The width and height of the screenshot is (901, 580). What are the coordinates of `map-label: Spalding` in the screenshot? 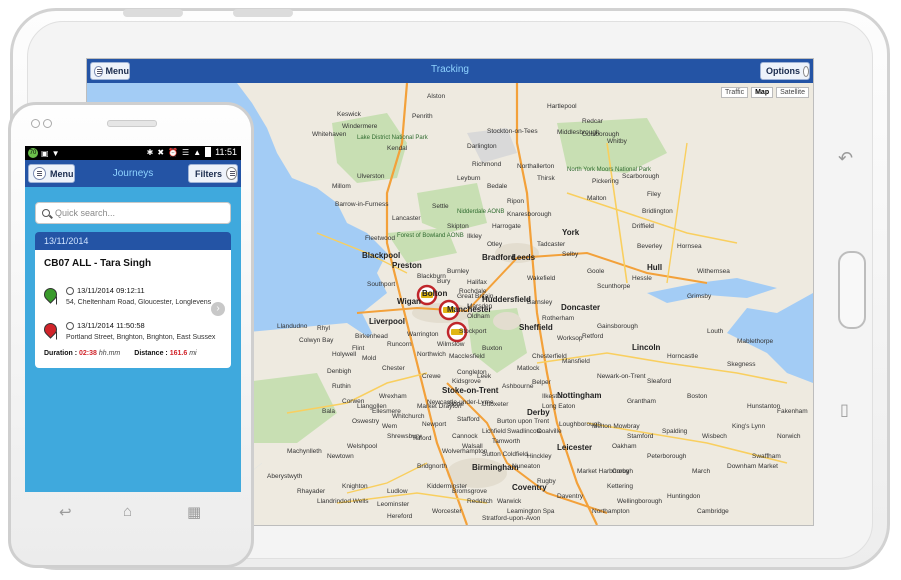 It's located at (675, 431).